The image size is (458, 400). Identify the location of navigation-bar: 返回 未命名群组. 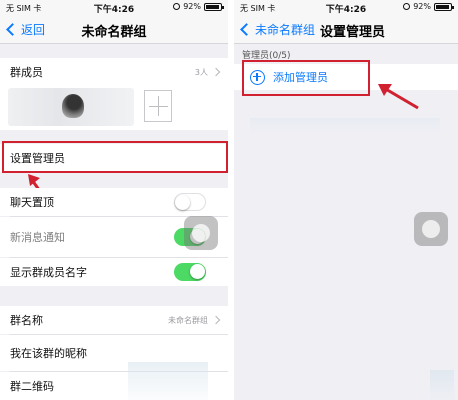
(114, 30).